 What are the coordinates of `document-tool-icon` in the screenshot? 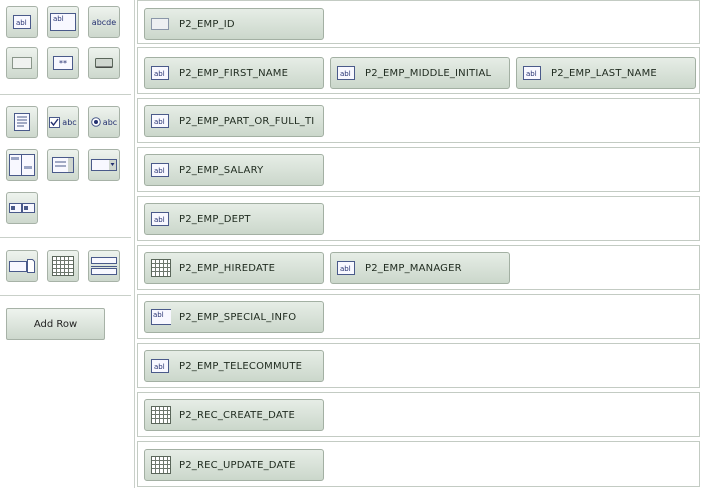 It's located at (22, 122).